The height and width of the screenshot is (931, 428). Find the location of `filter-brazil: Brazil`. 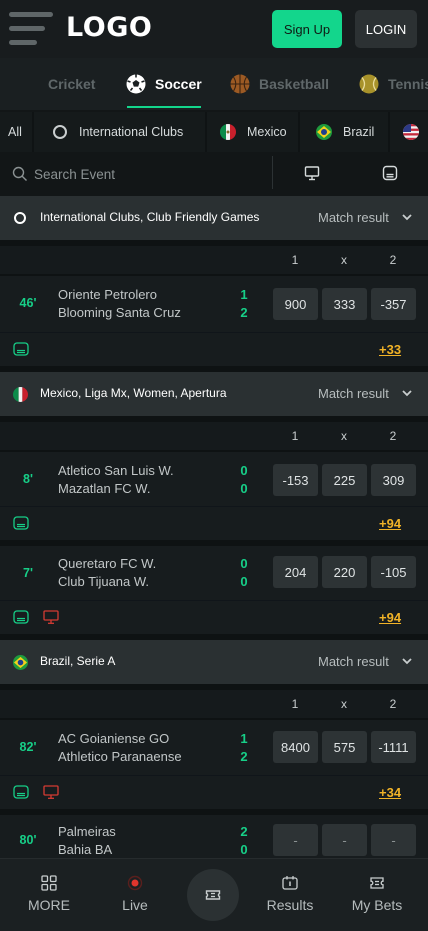

filter-brazil: Brazil is located at coordinates (345, 132).